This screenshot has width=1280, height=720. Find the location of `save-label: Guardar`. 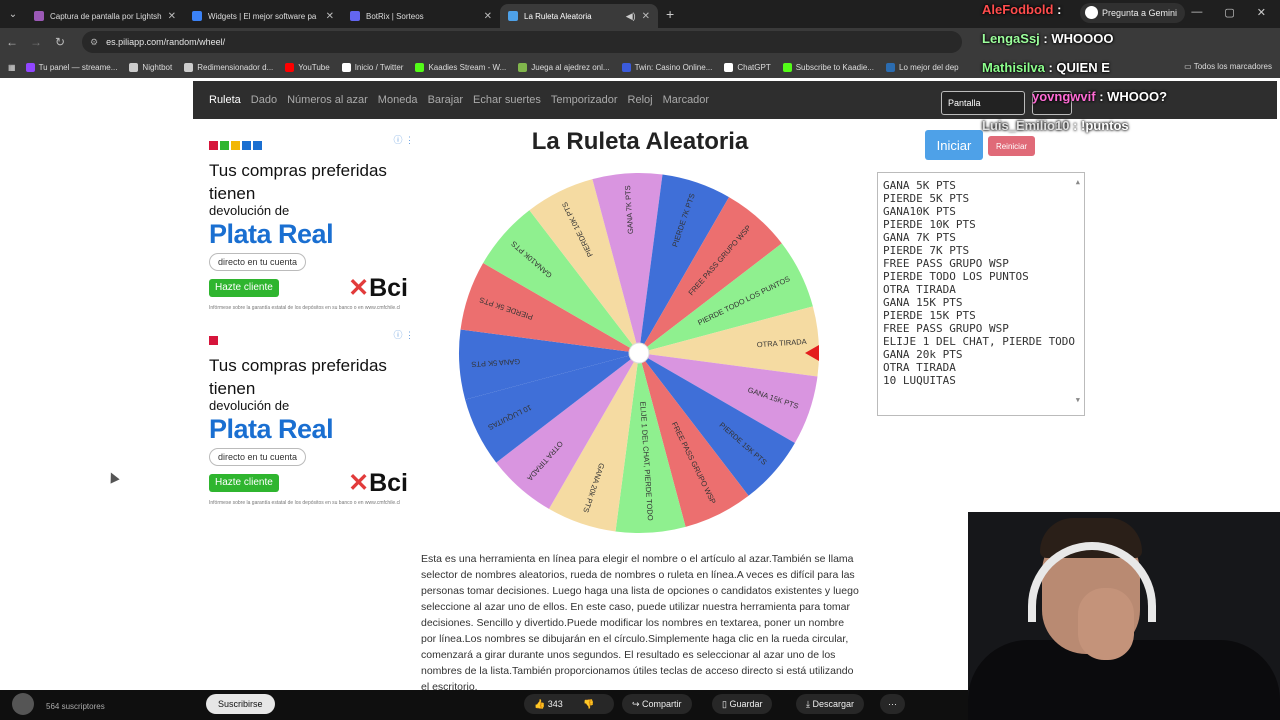

save-label: Guardar is located at coordinates (746, 704).